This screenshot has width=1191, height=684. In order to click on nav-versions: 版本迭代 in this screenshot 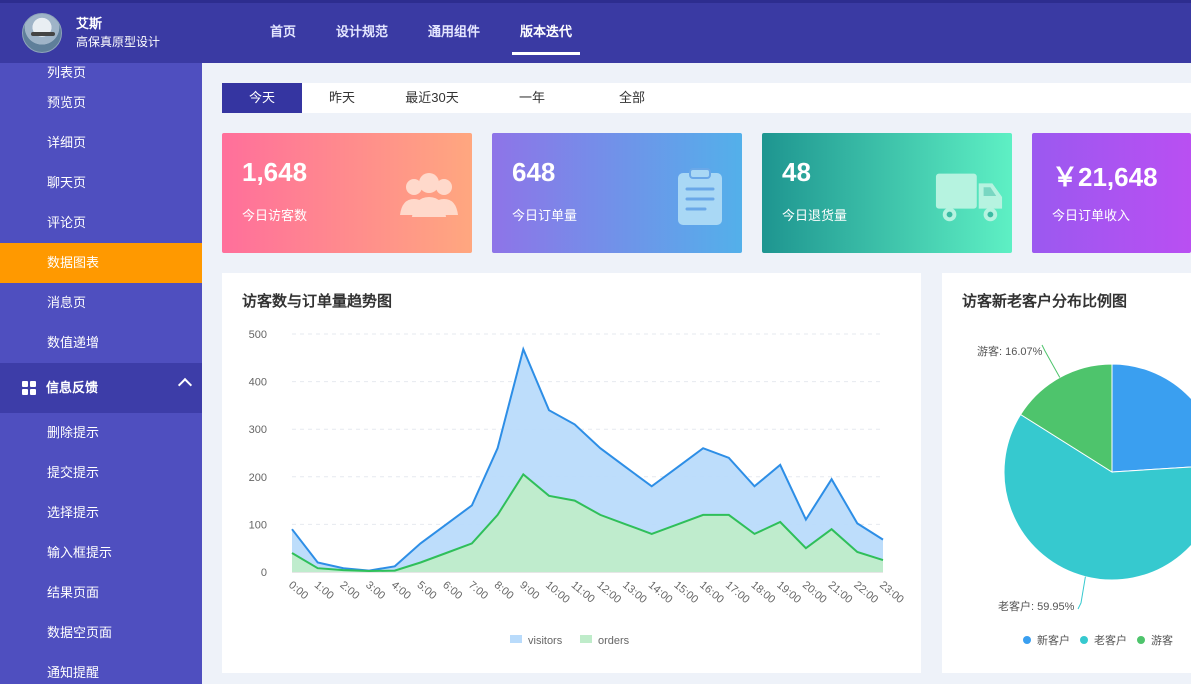, I will do `click(546, 33)`.